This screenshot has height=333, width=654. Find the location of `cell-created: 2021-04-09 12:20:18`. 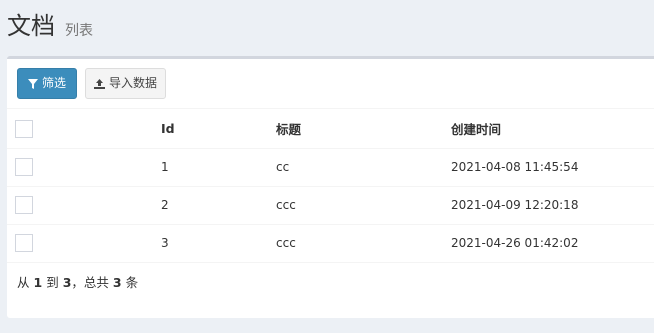

cell-created: 2021-04-09 12:20:18 is located at coordinates (552, 205).